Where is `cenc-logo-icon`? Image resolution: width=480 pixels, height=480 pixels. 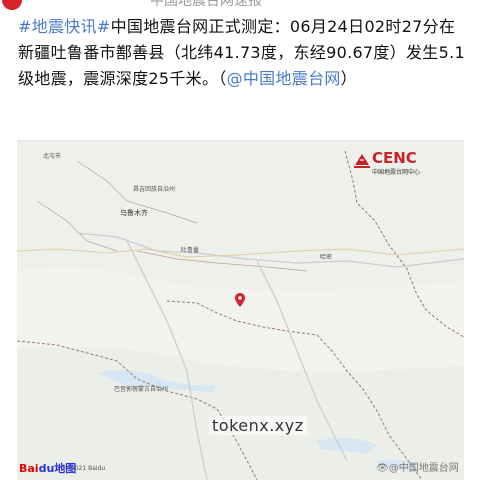 cenc-logo-icon is located at coordinates (362, 160).